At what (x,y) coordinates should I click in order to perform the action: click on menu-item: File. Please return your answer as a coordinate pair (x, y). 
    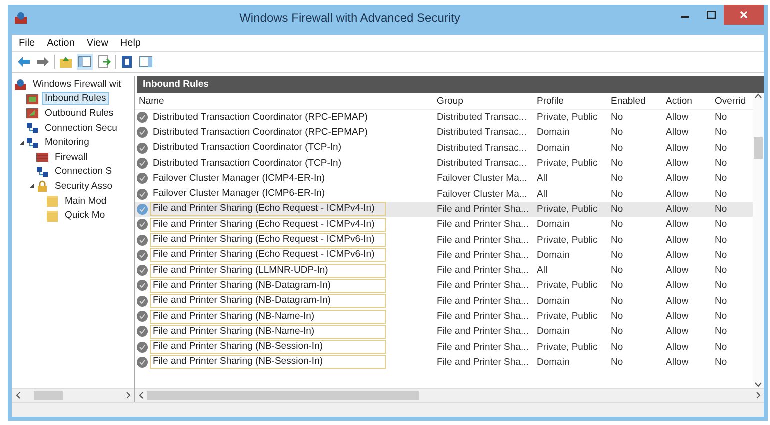
    Looking at the image, I should click on (27, 43).